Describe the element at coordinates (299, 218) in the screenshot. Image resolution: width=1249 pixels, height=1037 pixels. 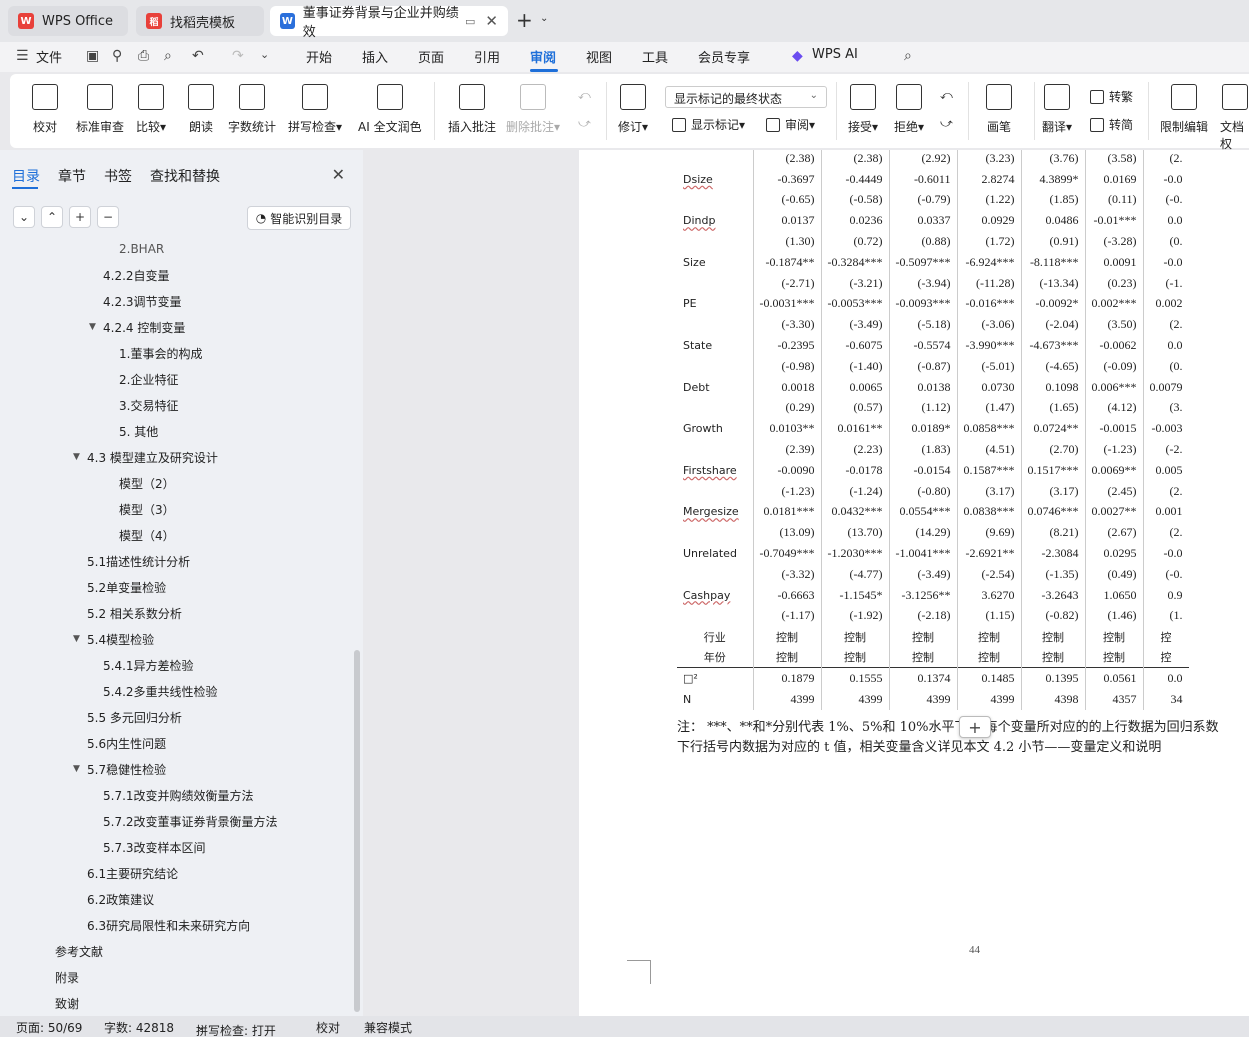
I see `smart-toc-button: ◔ 智能识别目录` at that location.